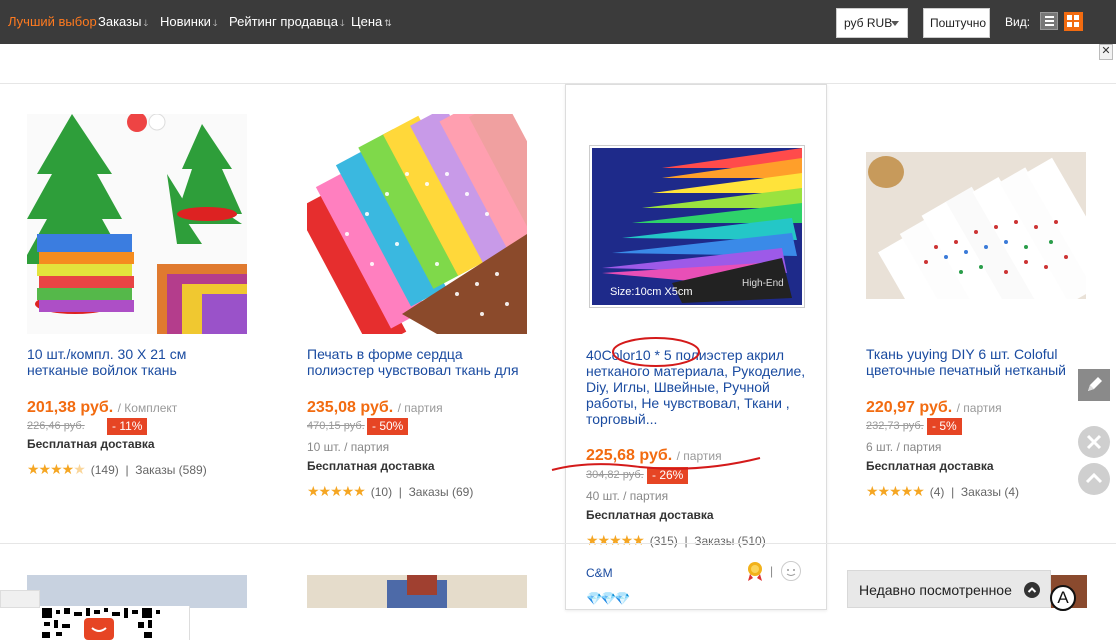  I want to click on scroll-top-button, so click(1094, 479).